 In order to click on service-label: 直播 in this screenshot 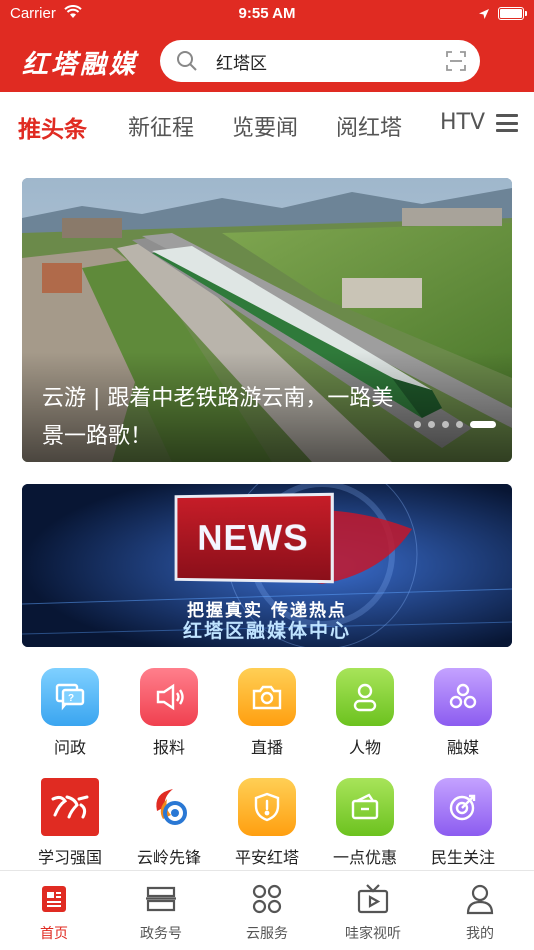, I will do `click(266, 747)`.